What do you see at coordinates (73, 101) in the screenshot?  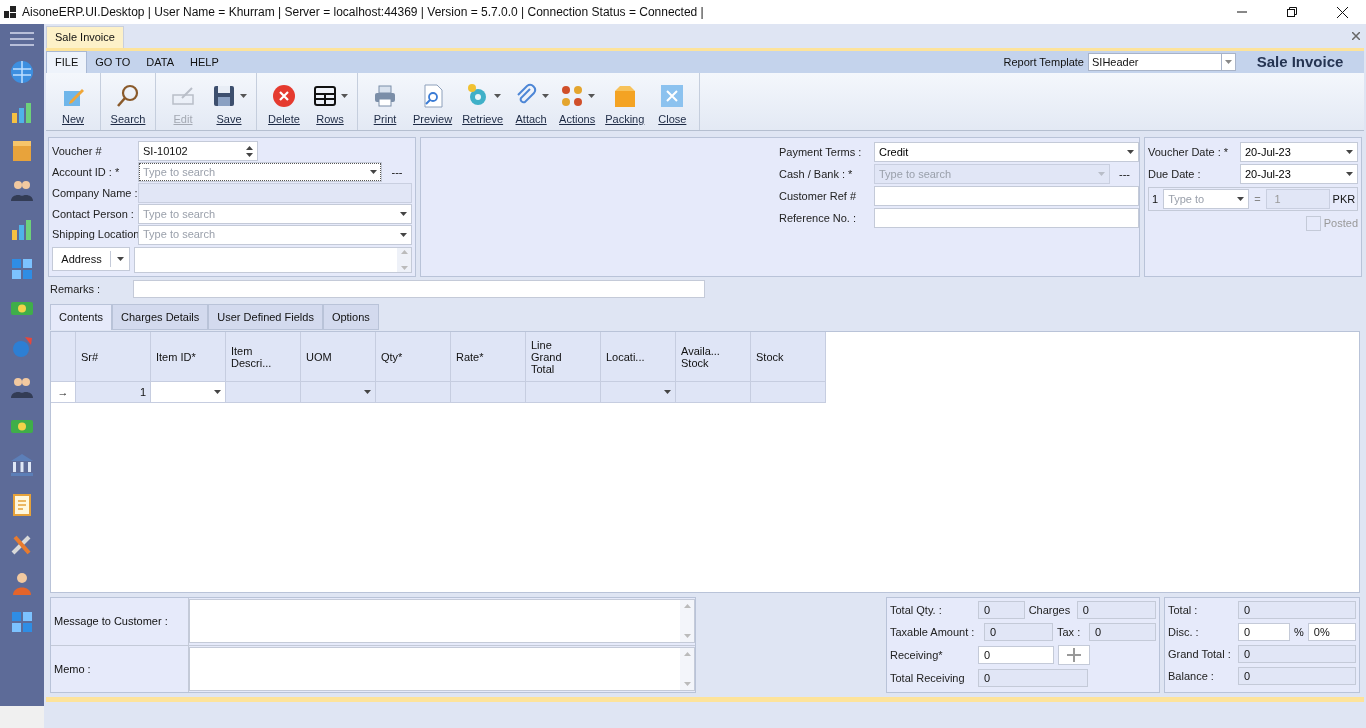 I see `toolbar-button: New` at bounding box center [73, 101].